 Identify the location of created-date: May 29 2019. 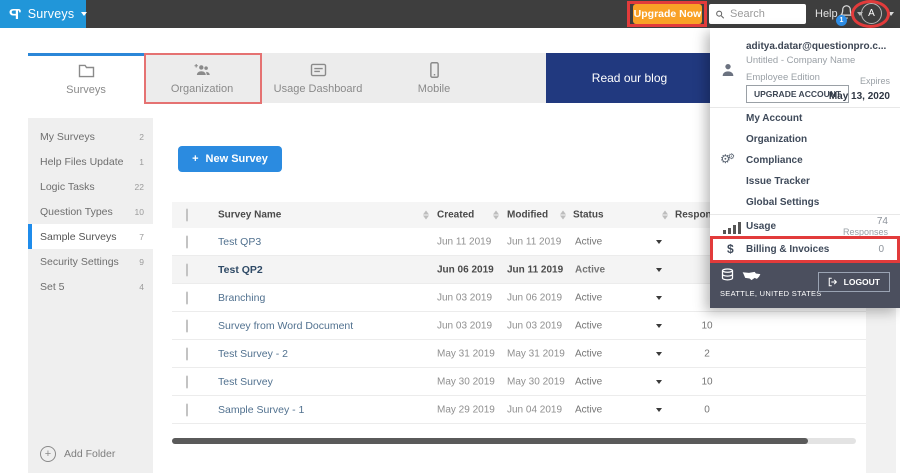
(466, 409).